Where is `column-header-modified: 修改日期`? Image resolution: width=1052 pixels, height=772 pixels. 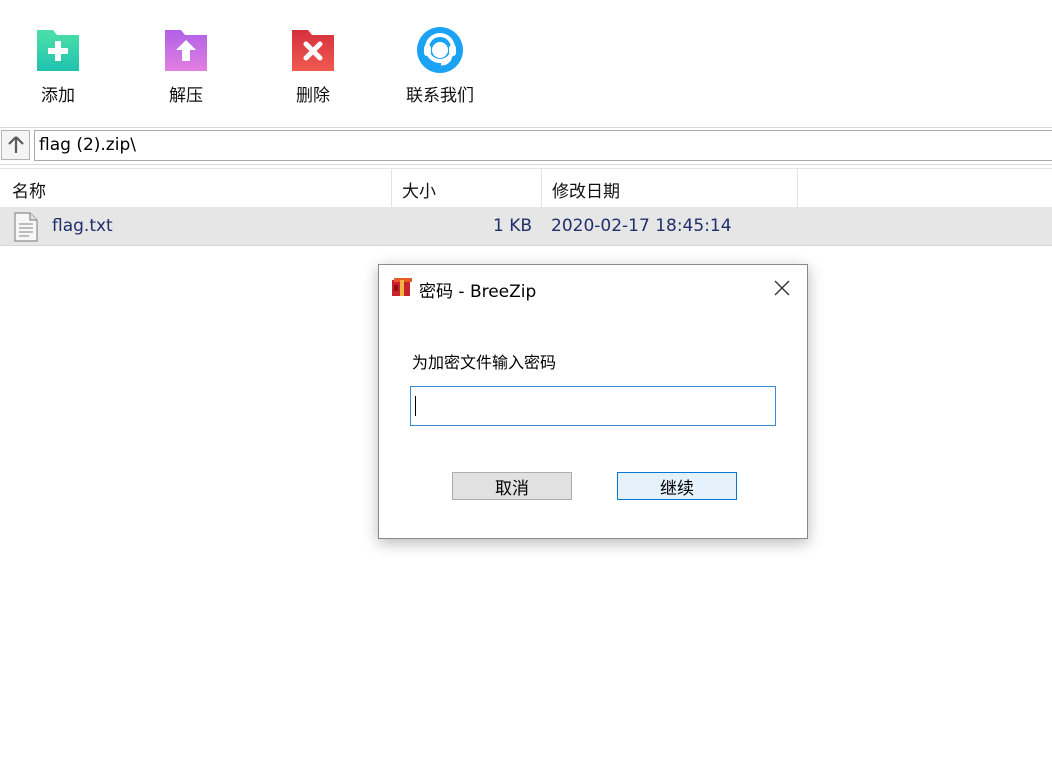
column-header-modified: 修改日期 is located at coordinates (670, 188).